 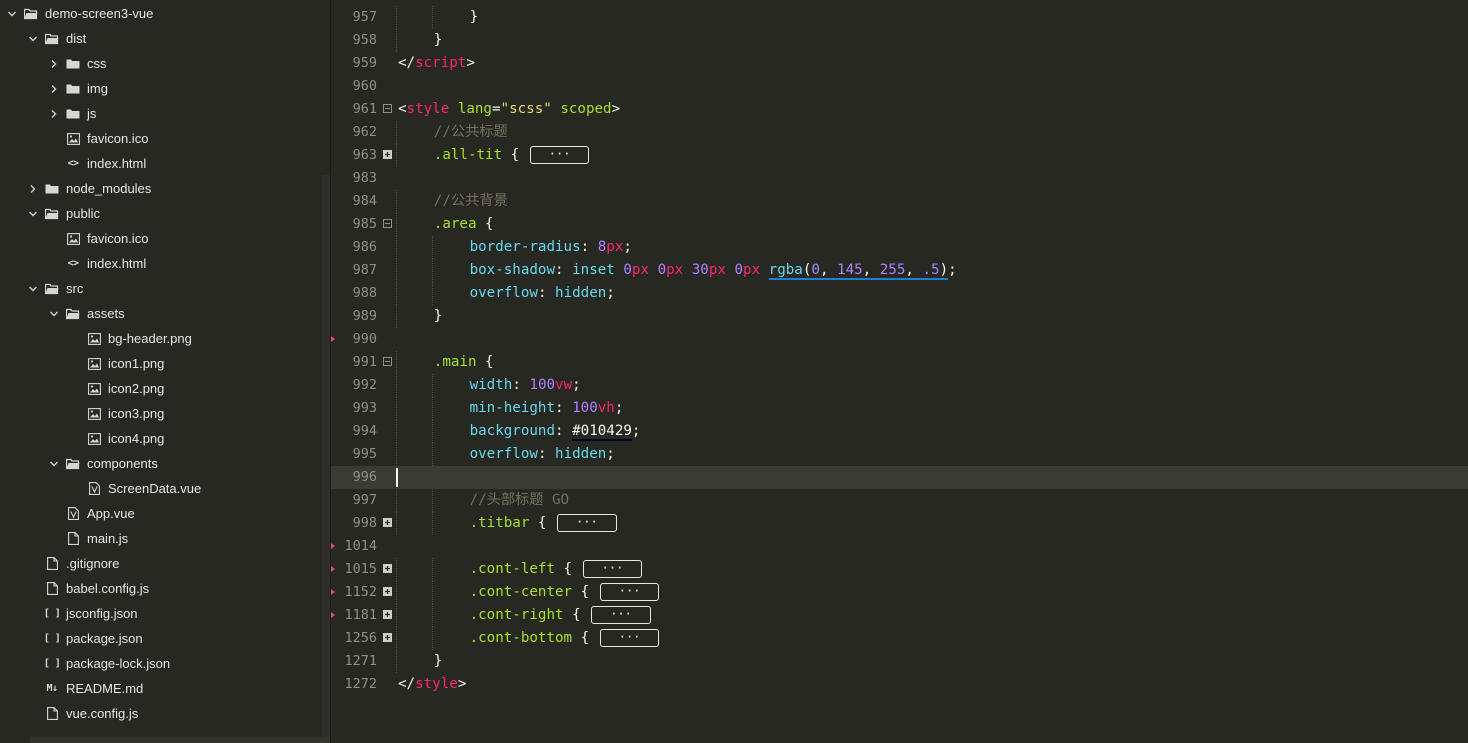 I want to click on tree-file: bg-header.png, so click(x=165, y=338).